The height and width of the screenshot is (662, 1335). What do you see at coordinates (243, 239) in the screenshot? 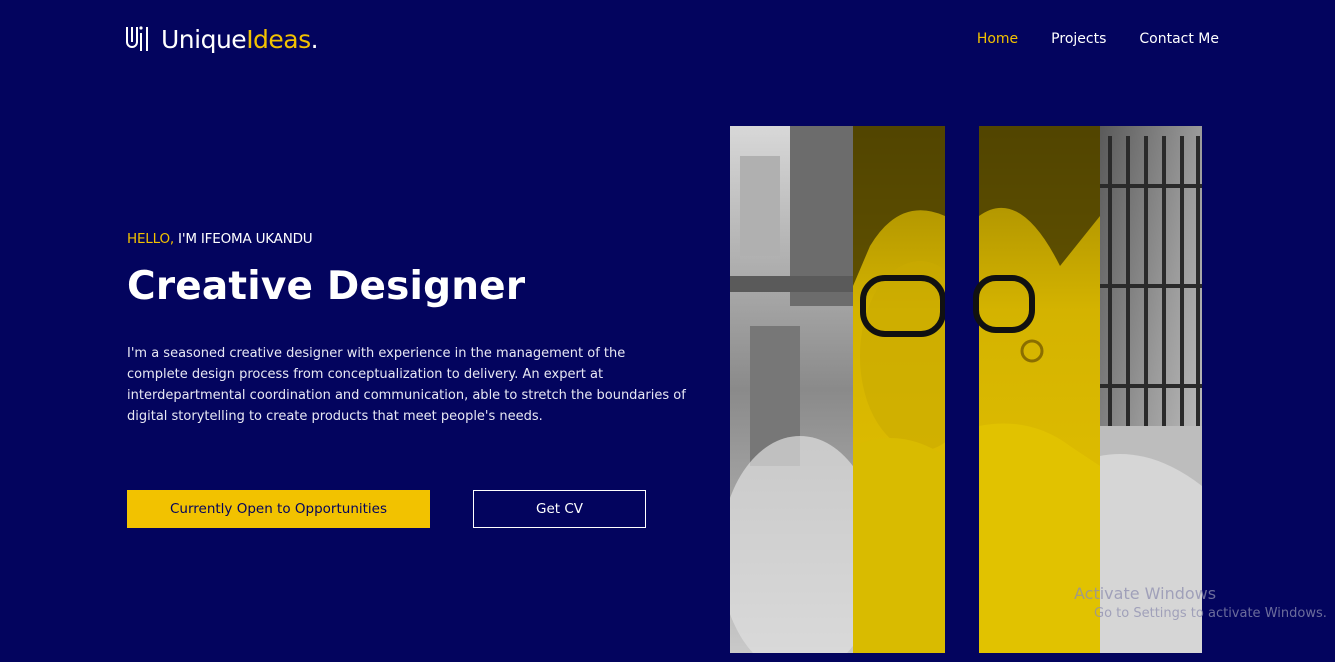
I see `greeting-name: I'M IFEOMA UKANDU` at bounding box center [243, 239].